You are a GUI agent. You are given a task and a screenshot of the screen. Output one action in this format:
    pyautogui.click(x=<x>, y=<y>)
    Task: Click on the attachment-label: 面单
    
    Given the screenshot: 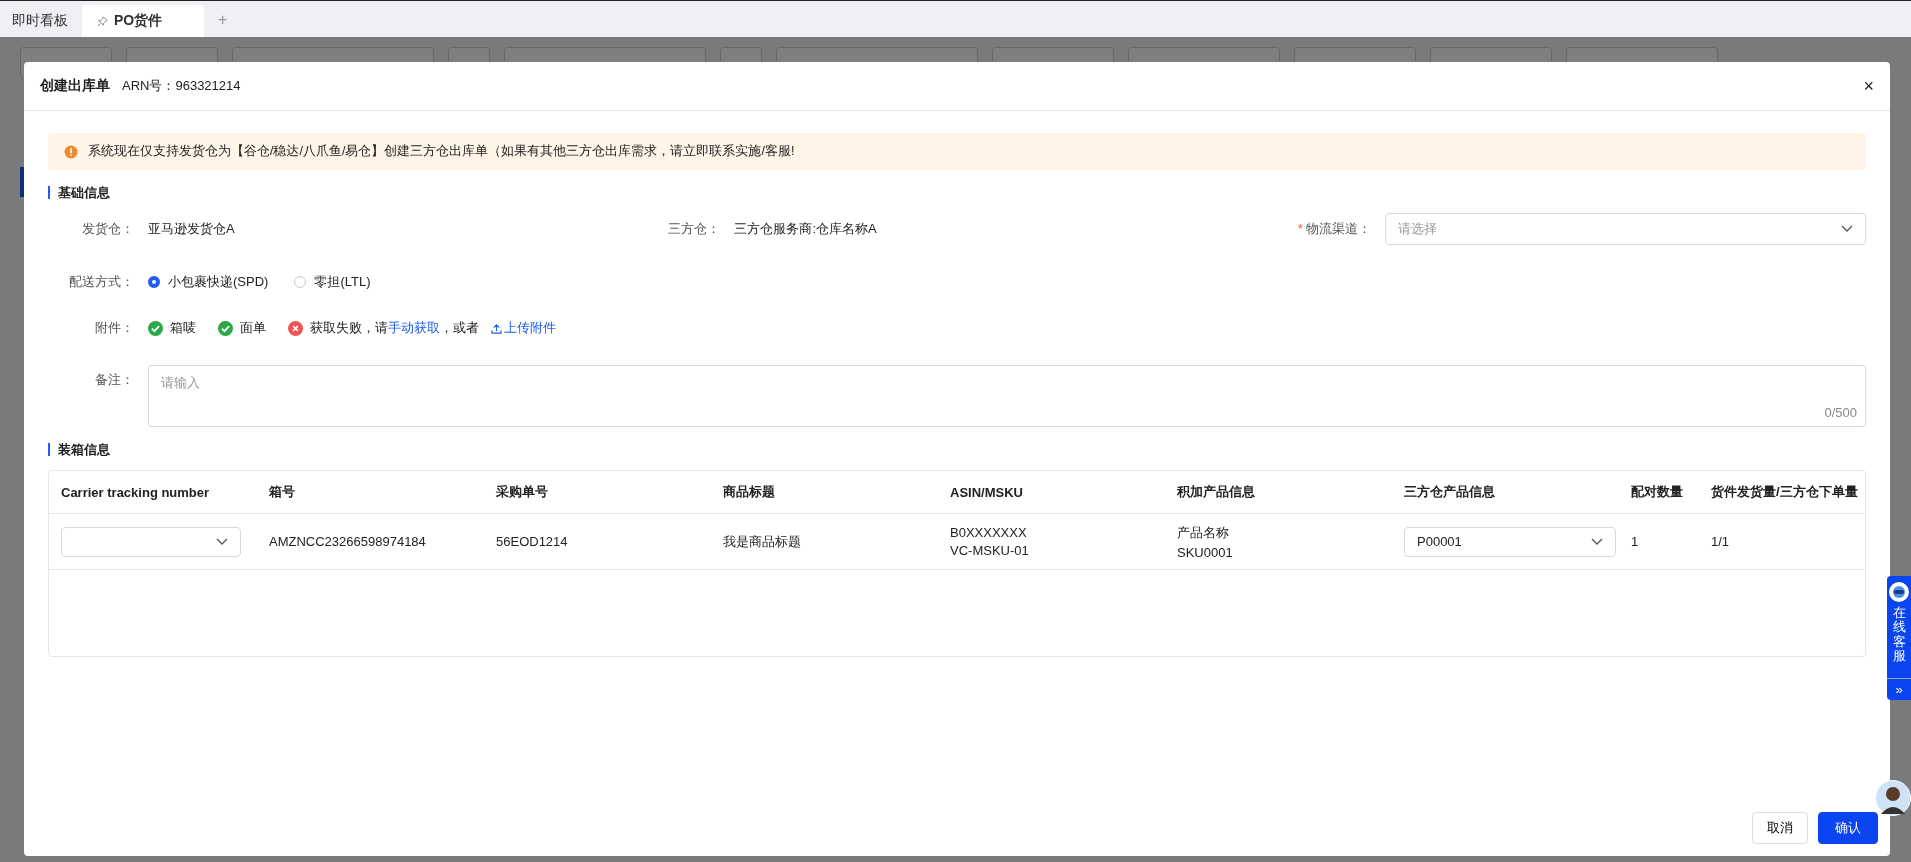 What is the action you would take?
    pyautogui.click(x=253, y=328)
    